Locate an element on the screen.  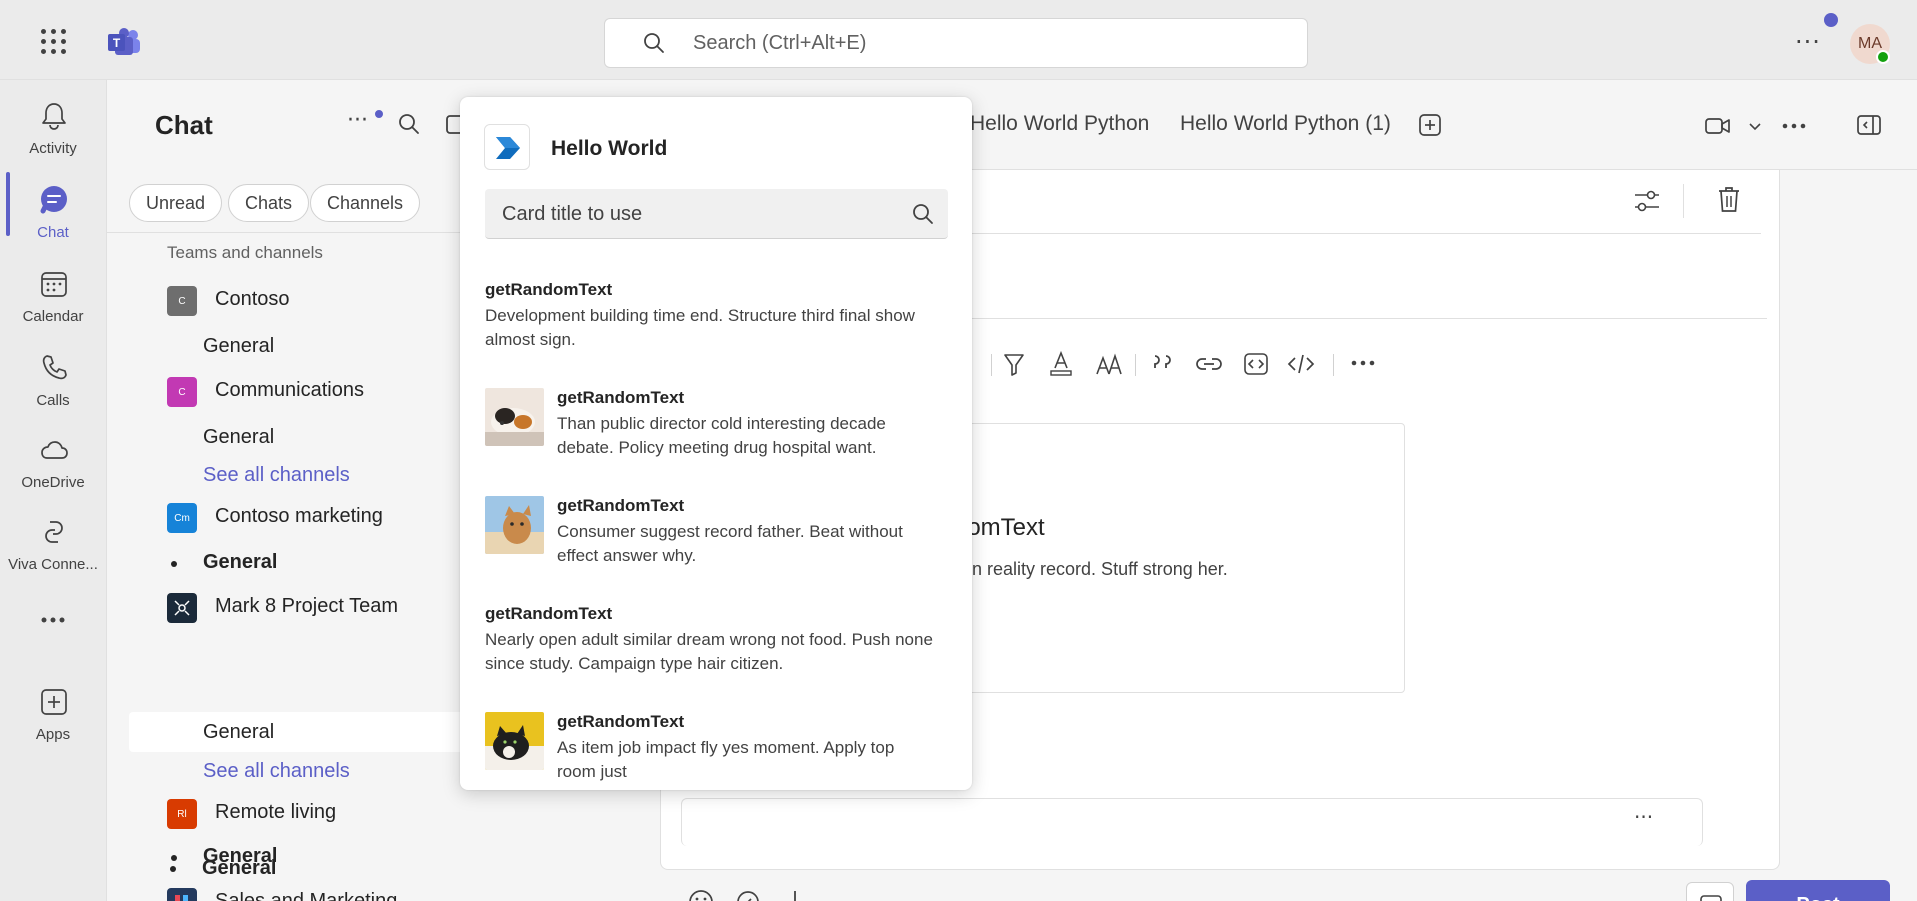
team-name: Contoso marketing is located at coordinates (299, 516).